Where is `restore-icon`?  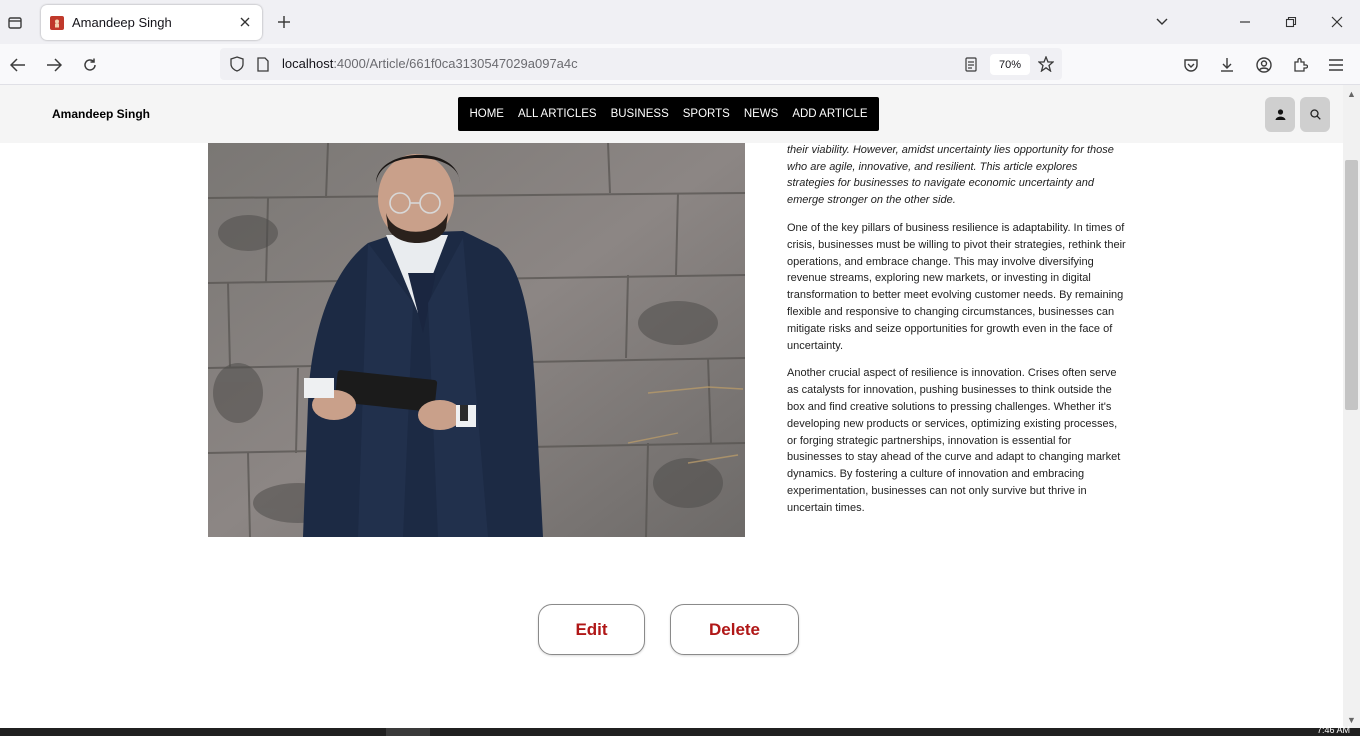
restore-icon is located at coordinates (1291, 22).